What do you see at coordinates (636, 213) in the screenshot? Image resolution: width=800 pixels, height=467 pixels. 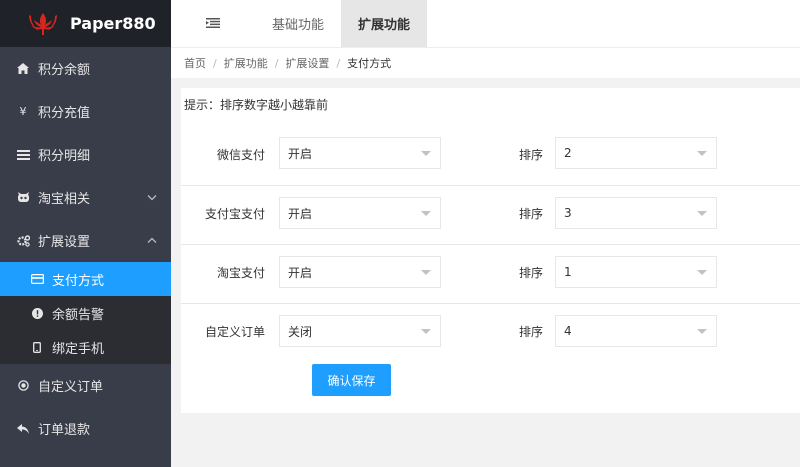 I see `sort-select: 3` at bounding box center [636, 213].